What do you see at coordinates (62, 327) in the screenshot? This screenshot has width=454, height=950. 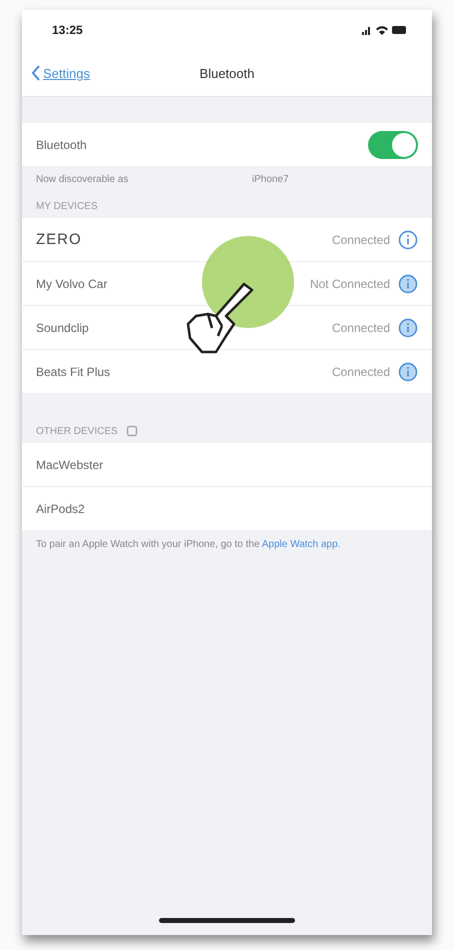 I see `device-name: Soundclip` at bounding box center [62, 327].